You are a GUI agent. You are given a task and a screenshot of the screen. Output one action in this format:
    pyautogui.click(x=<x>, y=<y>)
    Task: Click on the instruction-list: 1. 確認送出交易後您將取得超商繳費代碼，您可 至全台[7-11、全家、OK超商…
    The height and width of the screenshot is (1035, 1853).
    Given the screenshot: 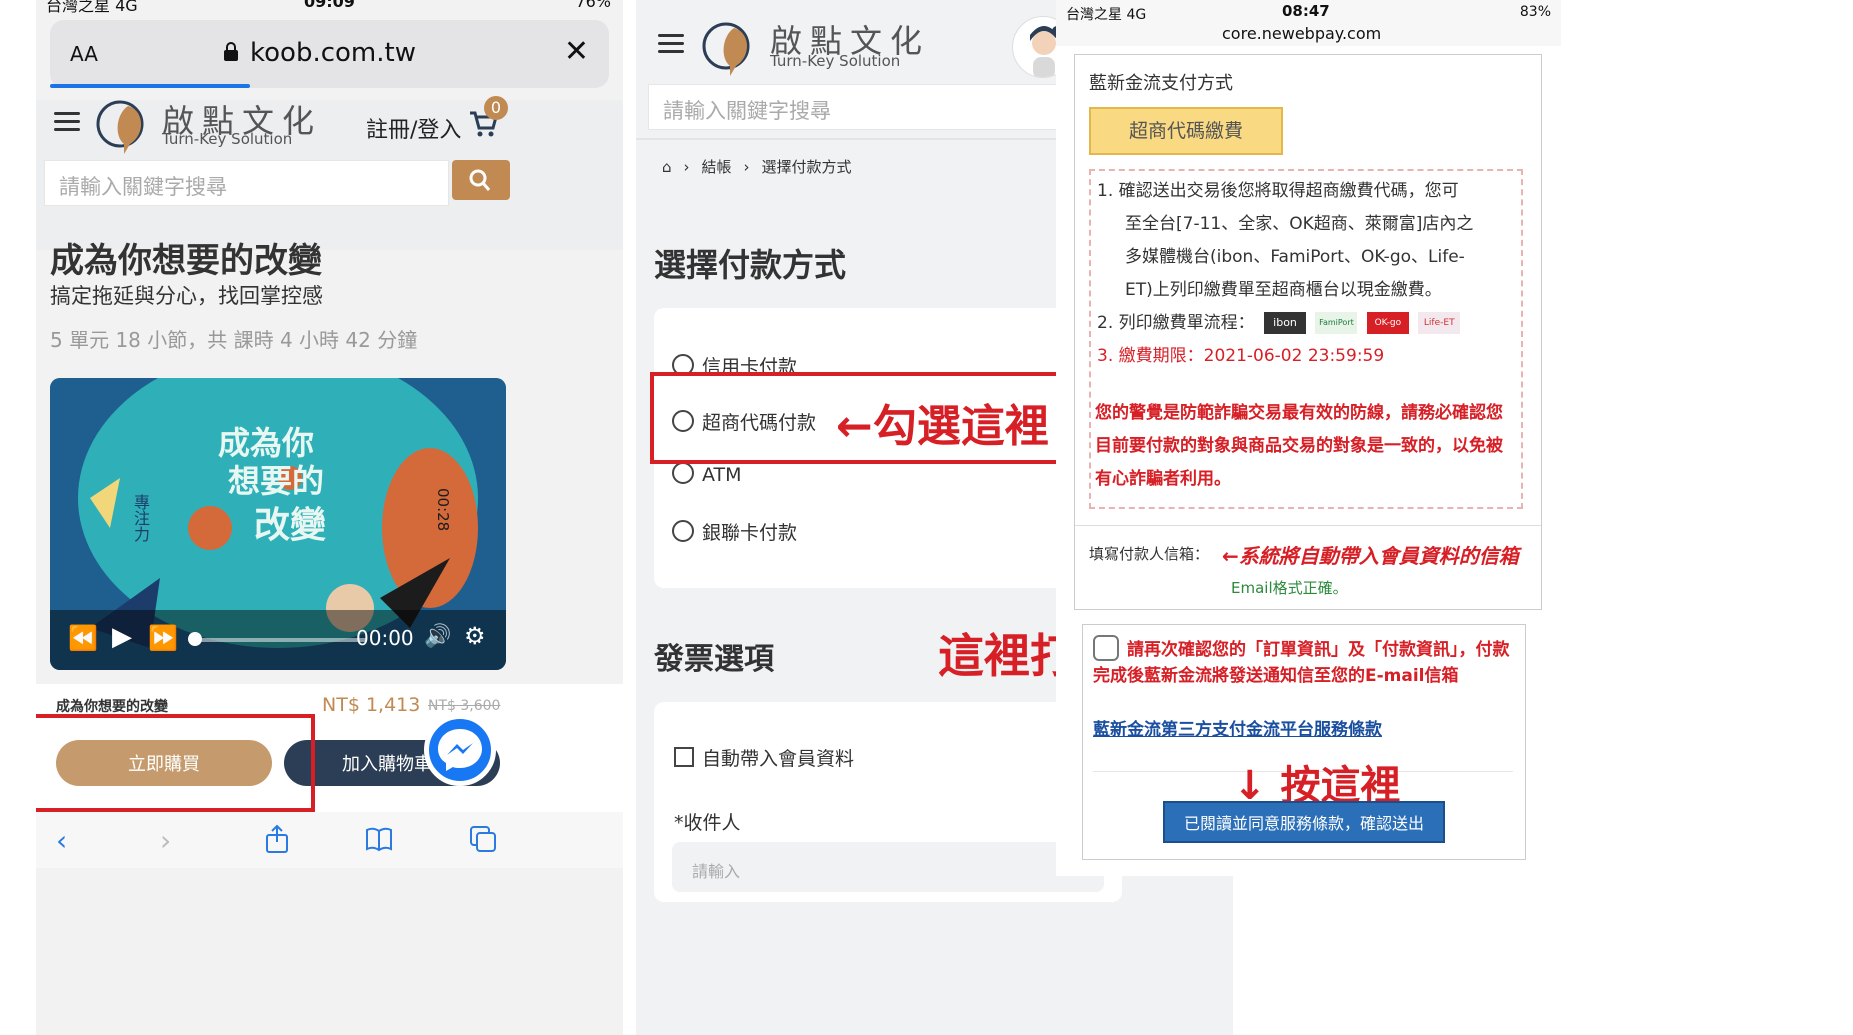 What is the action you would take?
    pyautogui.click(x=1307, y=274)
    